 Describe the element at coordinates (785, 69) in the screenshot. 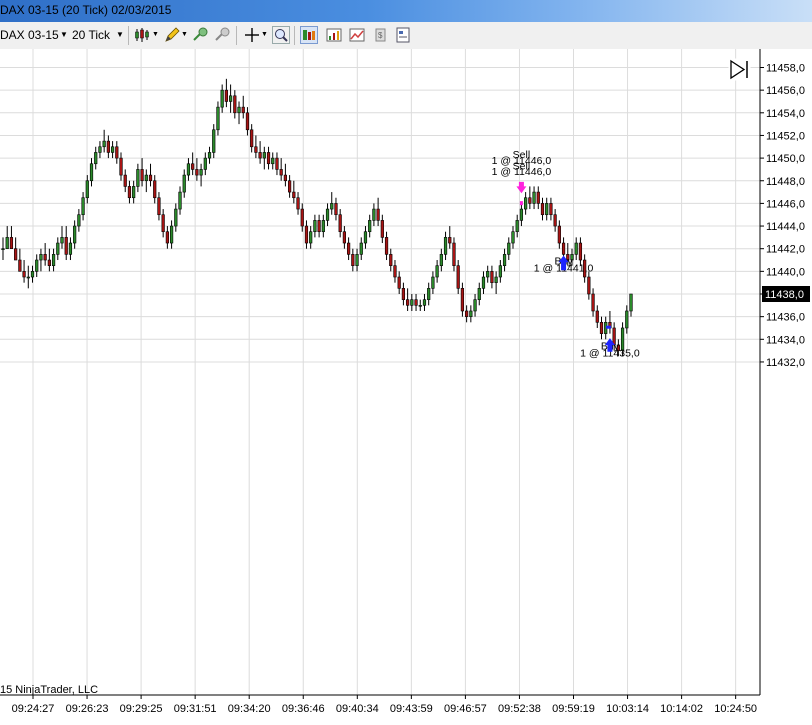

I see `price-tick-label: 11458,0` at that location.